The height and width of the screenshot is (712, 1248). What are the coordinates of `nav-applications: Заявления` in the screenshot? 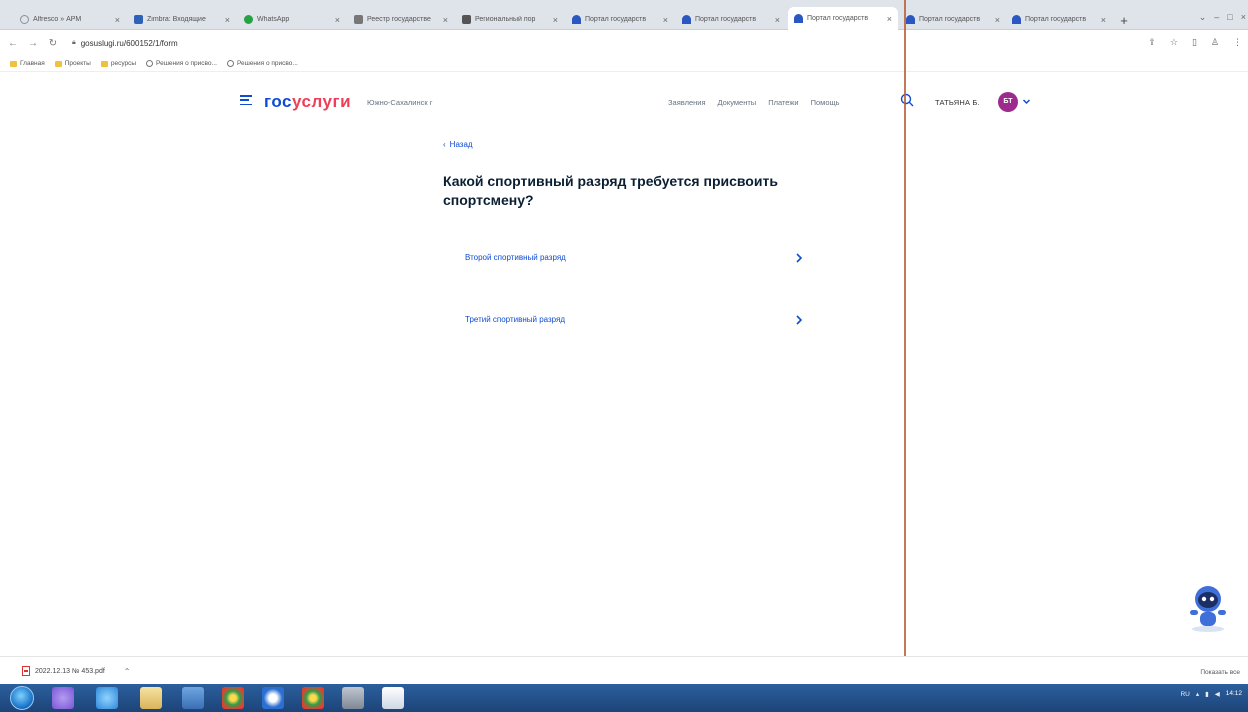 It's located at (687, 102).